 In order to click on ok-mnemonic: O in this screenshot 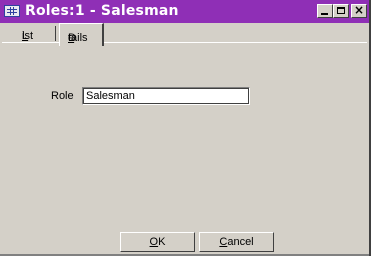, I will do `click(154, 242)`.